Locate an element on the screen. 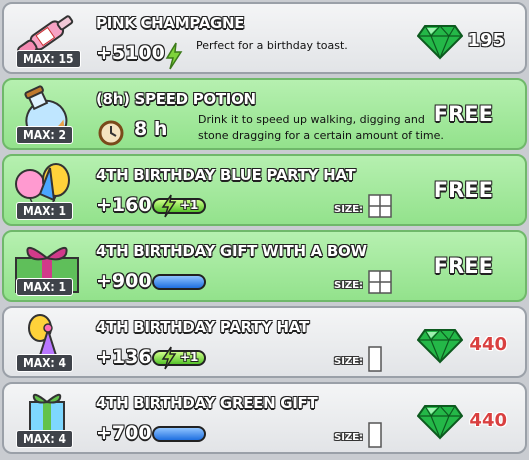 This screenshot has width=529, height=460. item-name: PINK CHAMPAGNE is located at coordinates (170, 23).